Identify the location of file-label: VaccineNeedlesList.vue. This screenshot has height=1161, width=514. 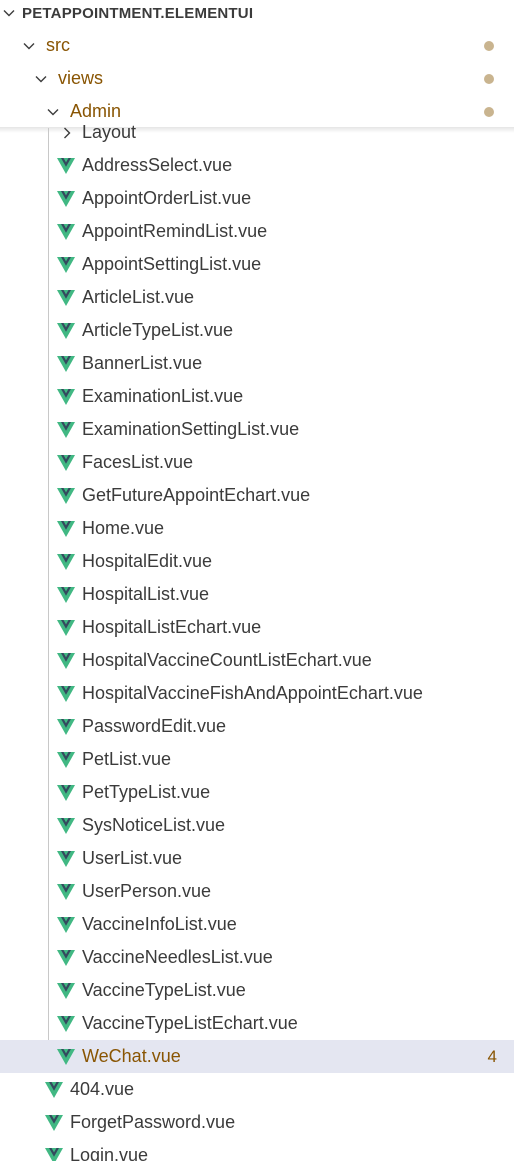
(177, 957).